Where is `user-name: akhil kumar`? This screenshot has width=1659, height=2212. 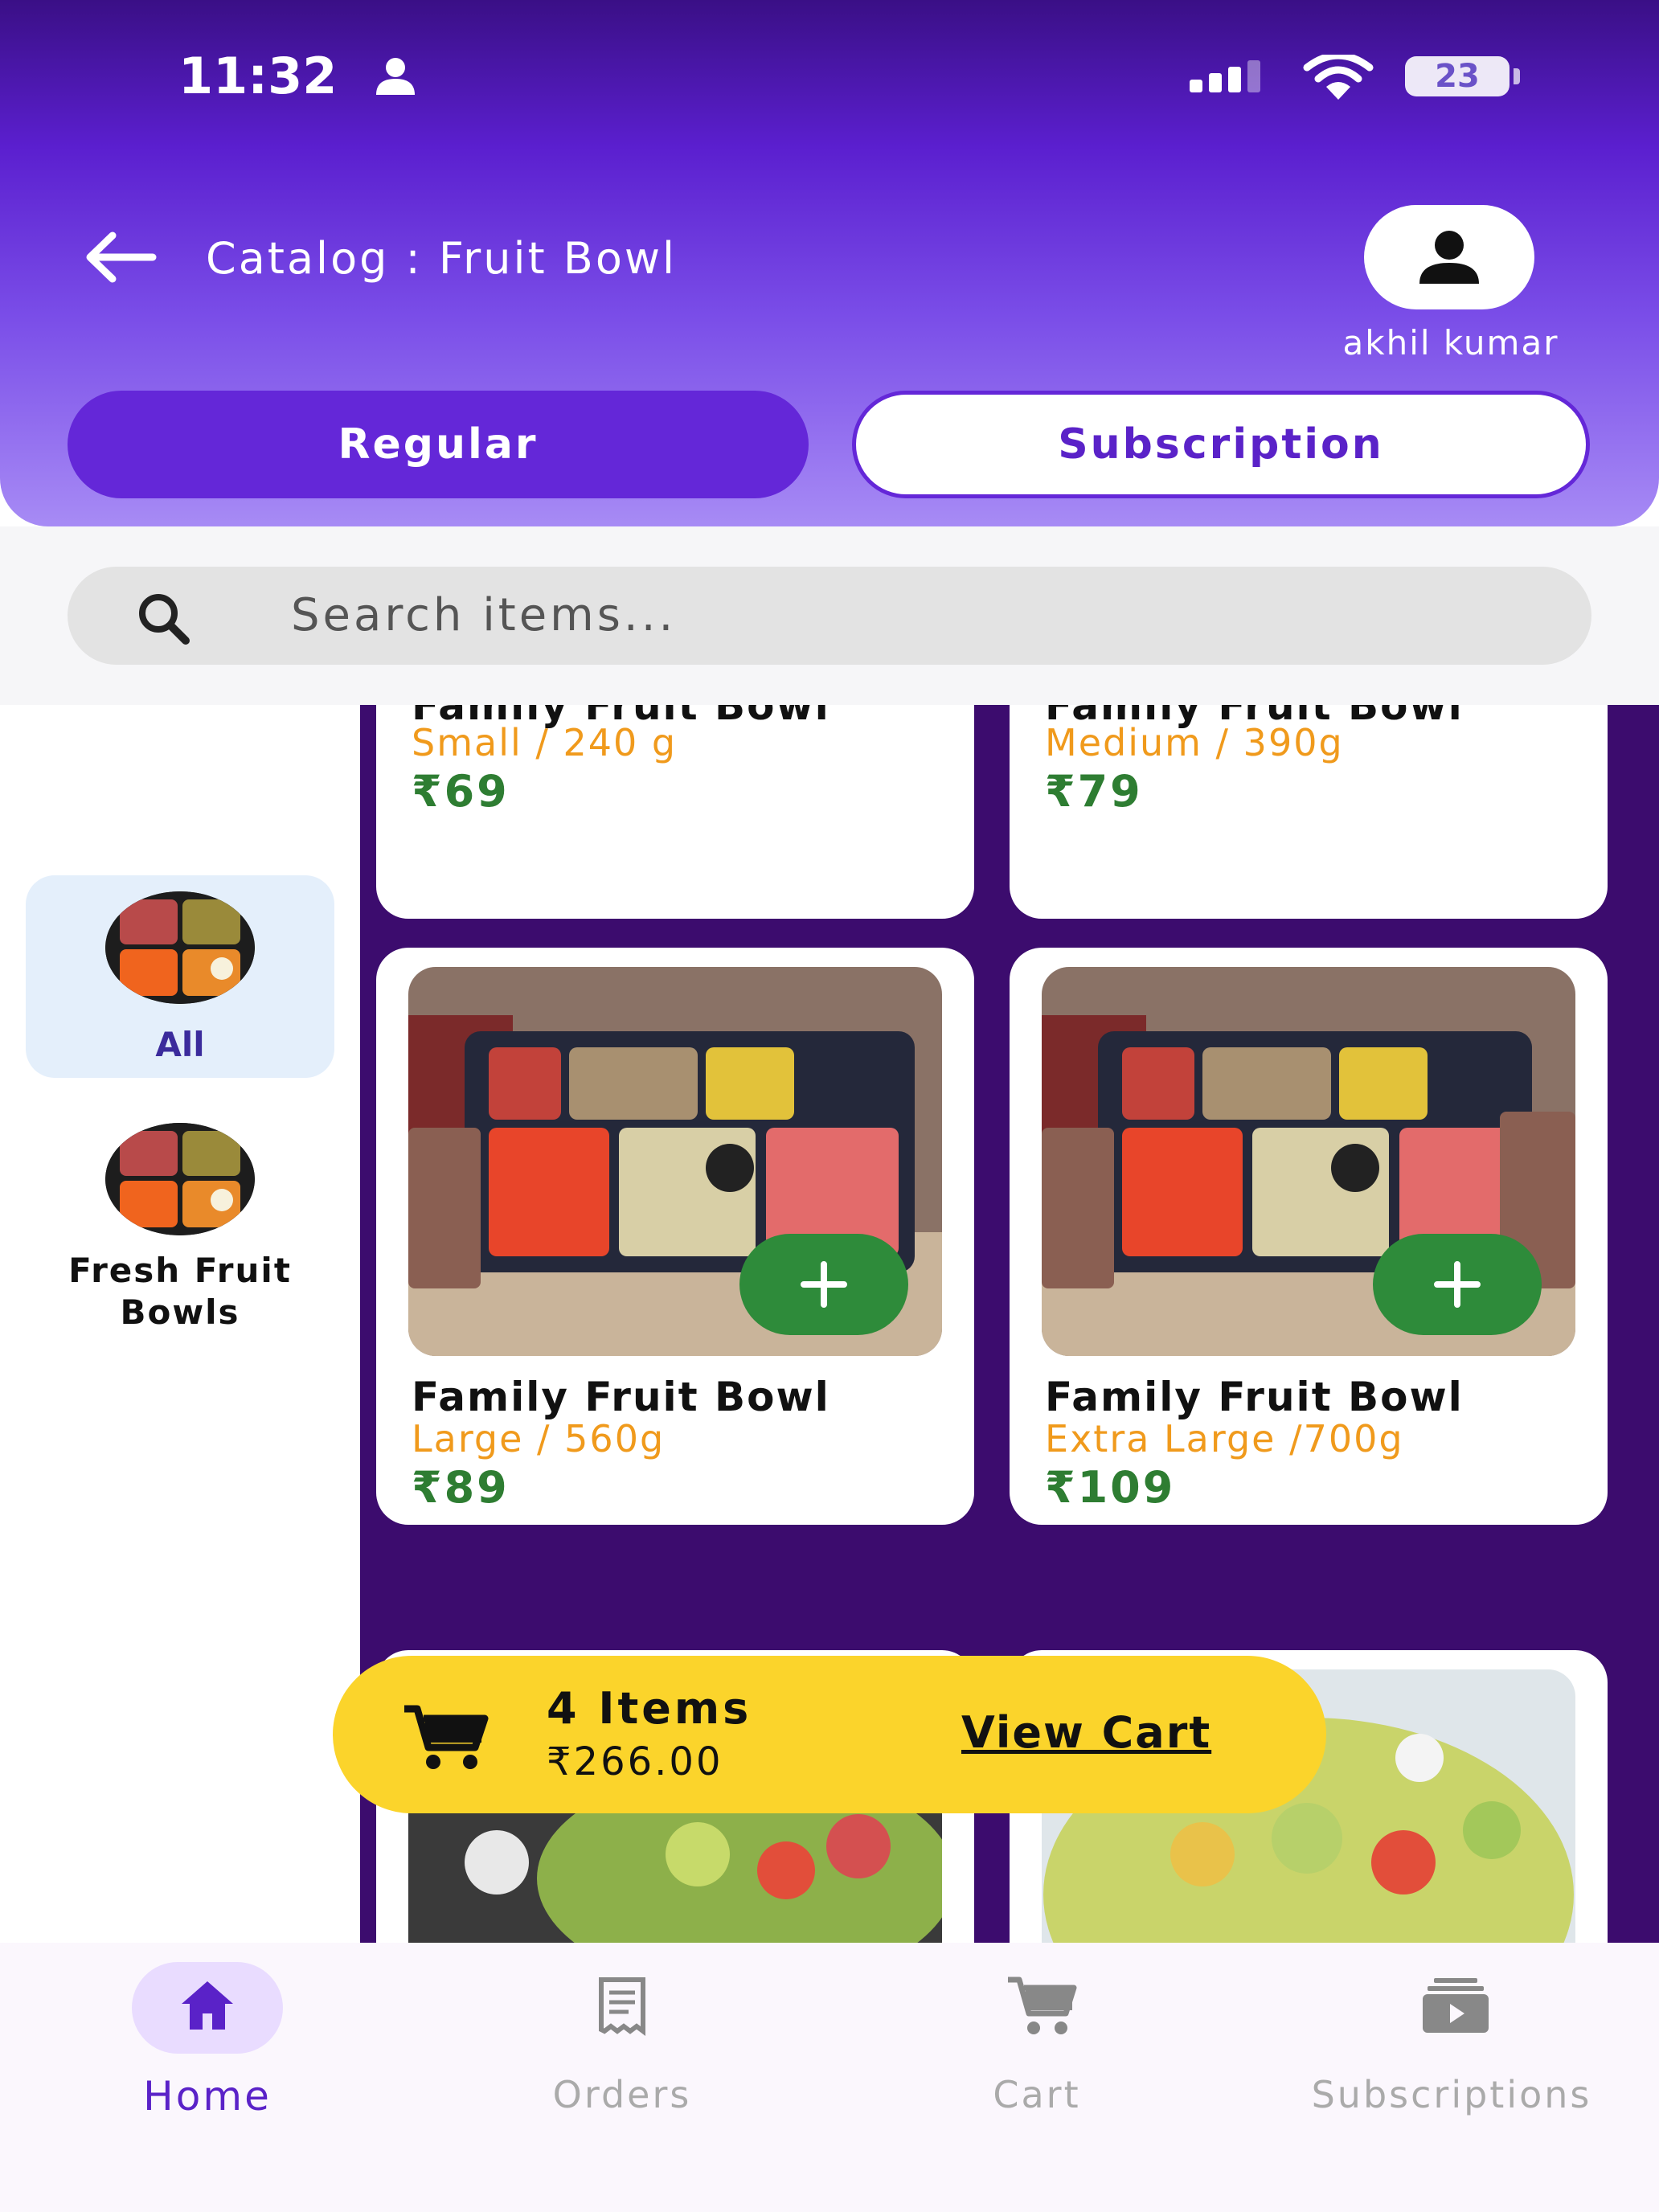
user-name: akhil kumar is located at coordinates (1450, 343).